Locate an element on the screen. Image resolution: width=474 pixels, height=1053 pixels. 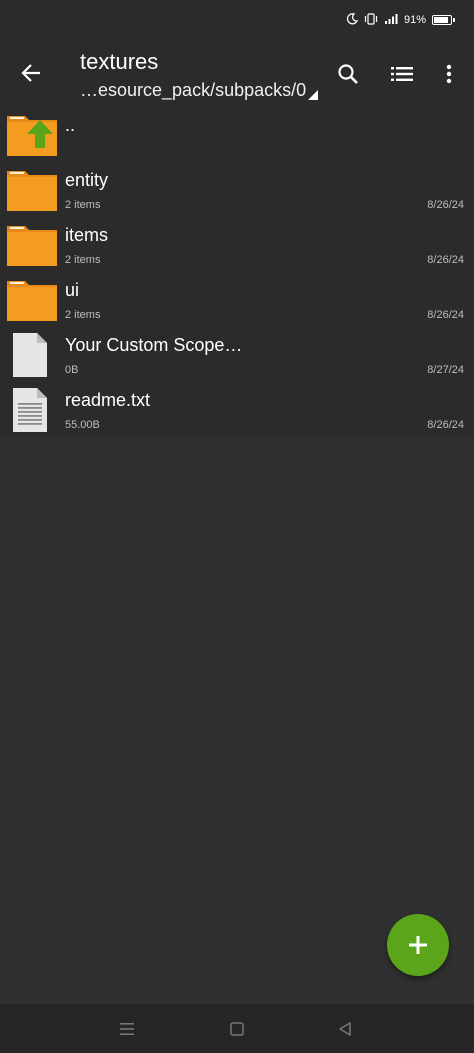
back-button is located at coordinates (31, 73).